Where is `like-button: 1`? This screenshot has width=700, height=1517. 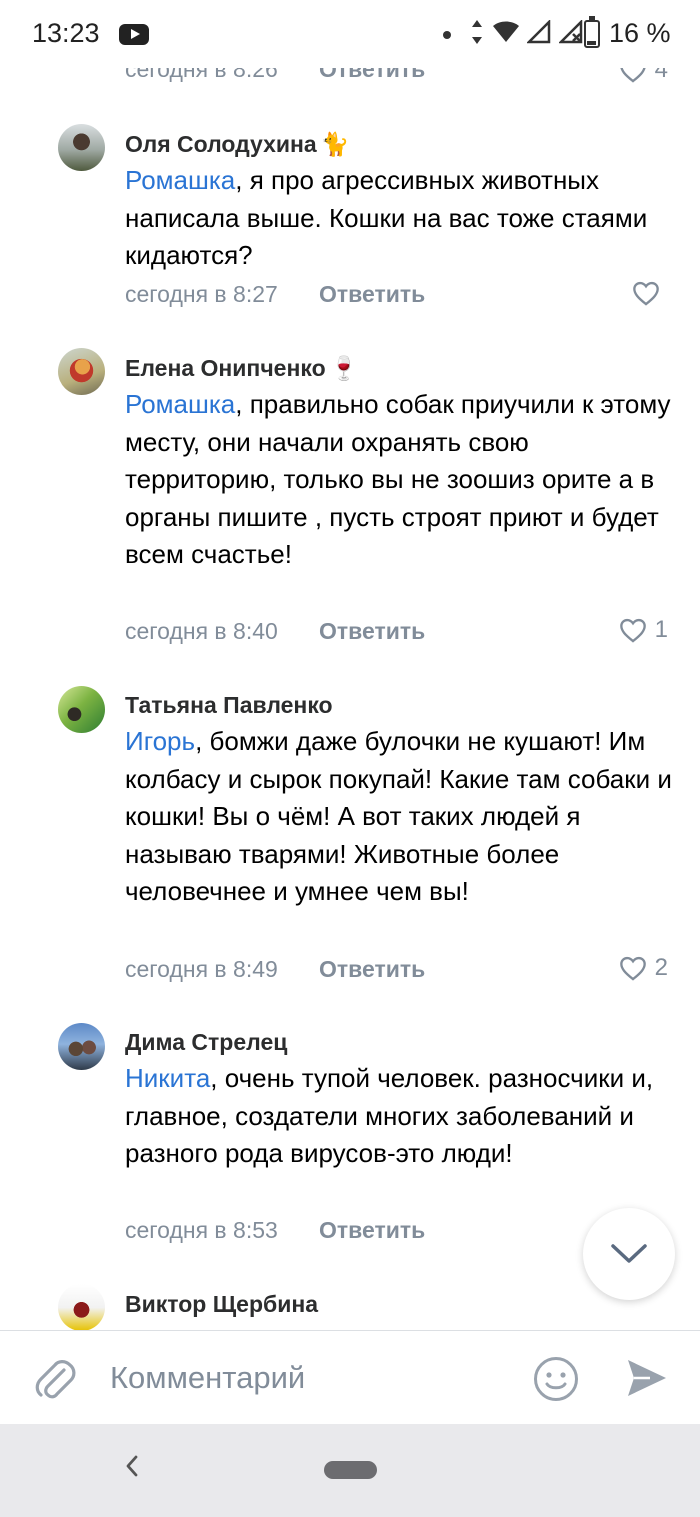 like-button: 1 is located at coordinates (643, 630).